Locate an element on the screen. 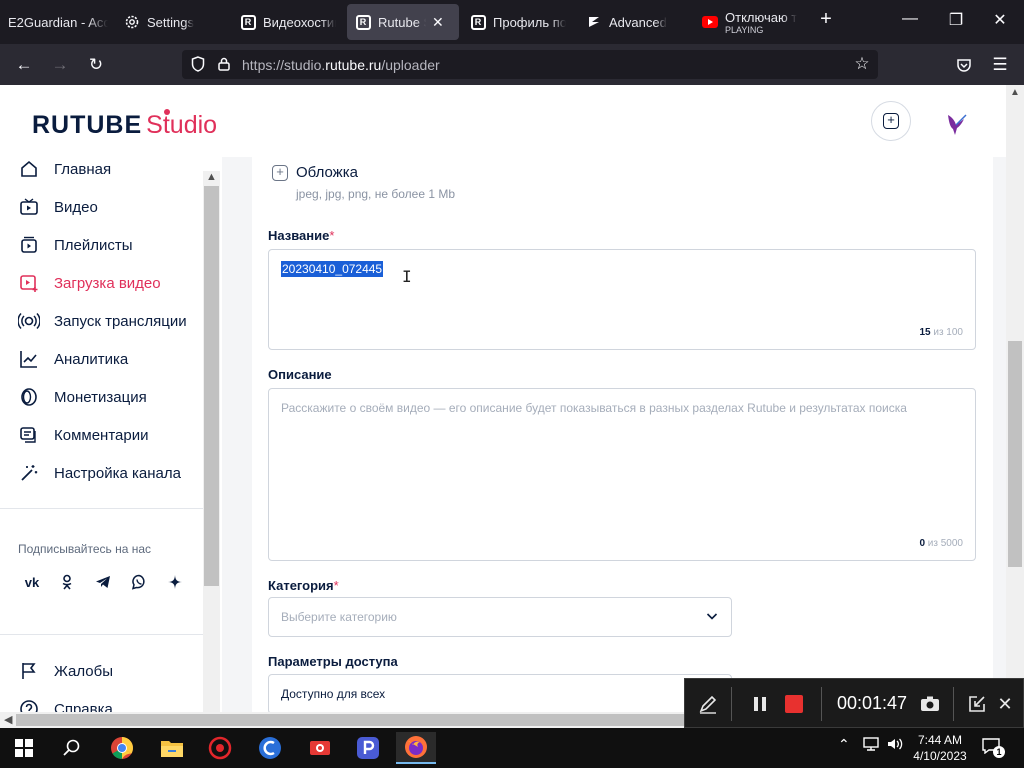 The width and height of the screenshot is (1024, 768). plus-icon: + is located at coordinates (891, 121).